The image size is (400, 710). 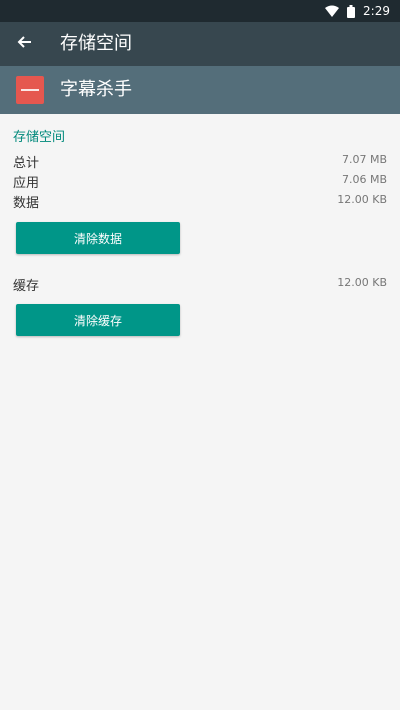 What do you see at coordinates (364, 179) in the screenshot?
I see `row-value: 7.06 MB` at bounding box center [364, 179].